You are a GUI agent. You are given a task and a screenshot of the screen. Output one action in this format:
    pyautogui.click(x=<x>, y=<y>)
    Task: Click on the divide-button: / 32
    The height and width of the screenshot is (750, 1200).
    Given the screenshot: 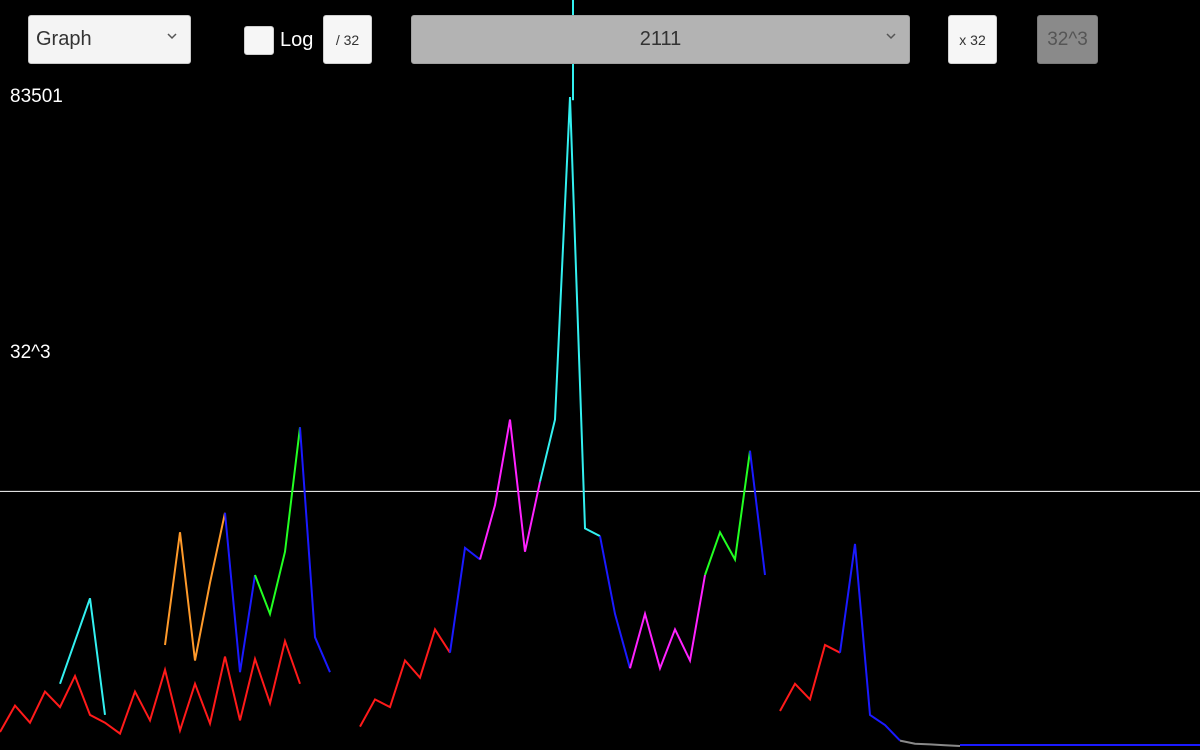 What is the action you would take?
    pyautogui.click(x=347, y=39)
    